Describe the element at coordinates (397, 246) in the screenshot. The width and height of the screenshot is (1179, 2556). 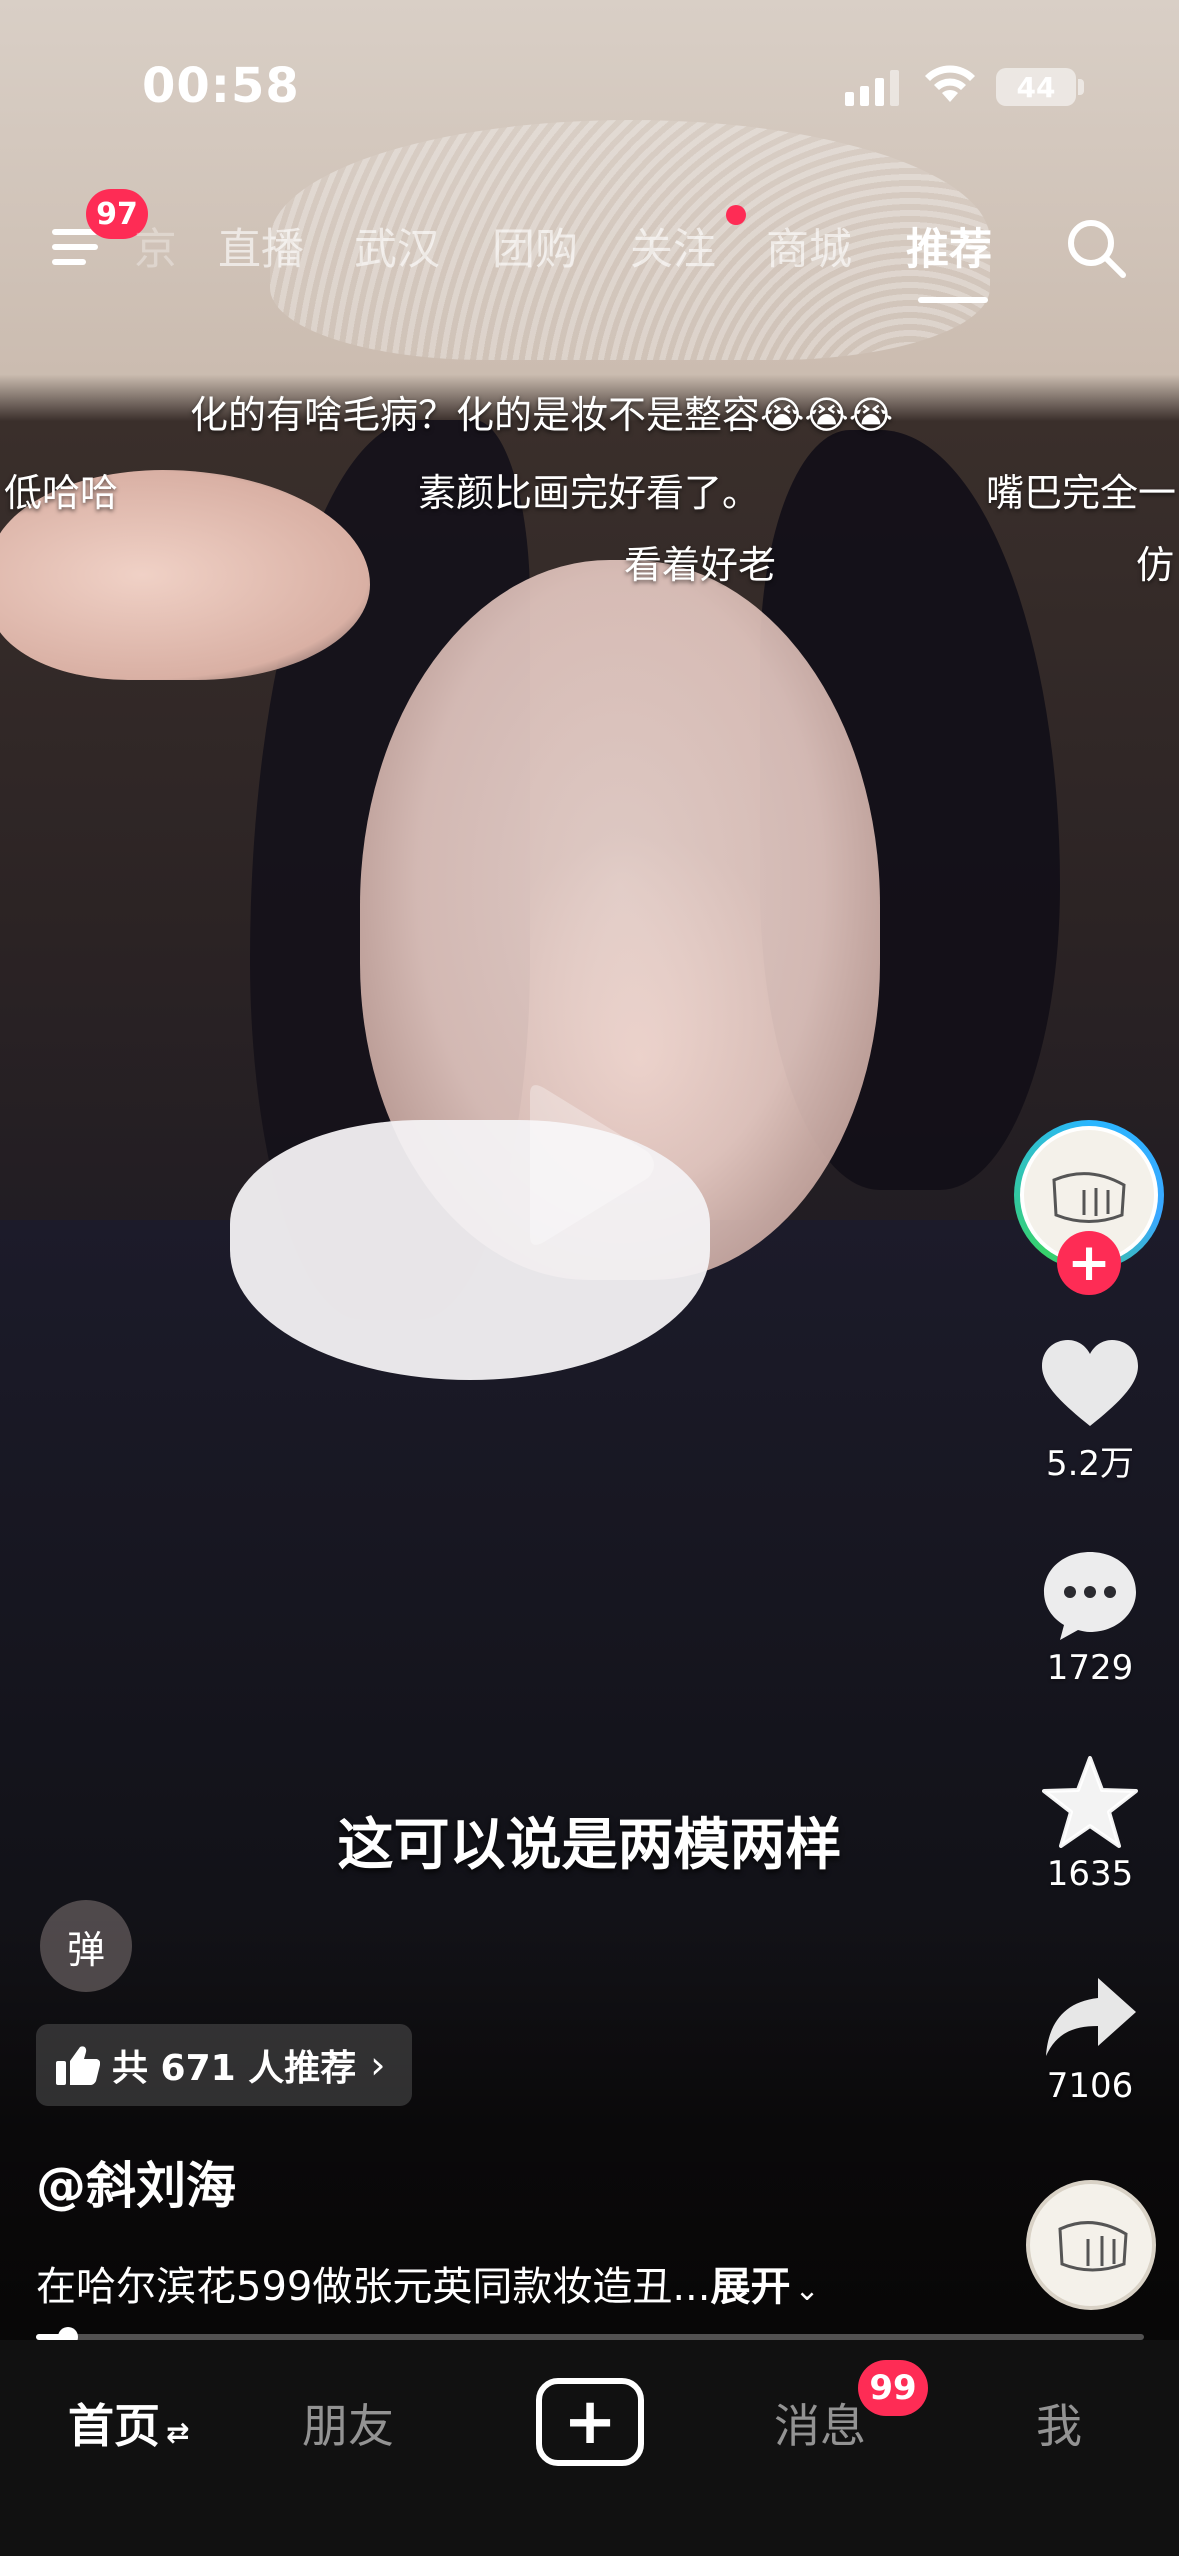
I see `tab-city: 武汉` at that location.